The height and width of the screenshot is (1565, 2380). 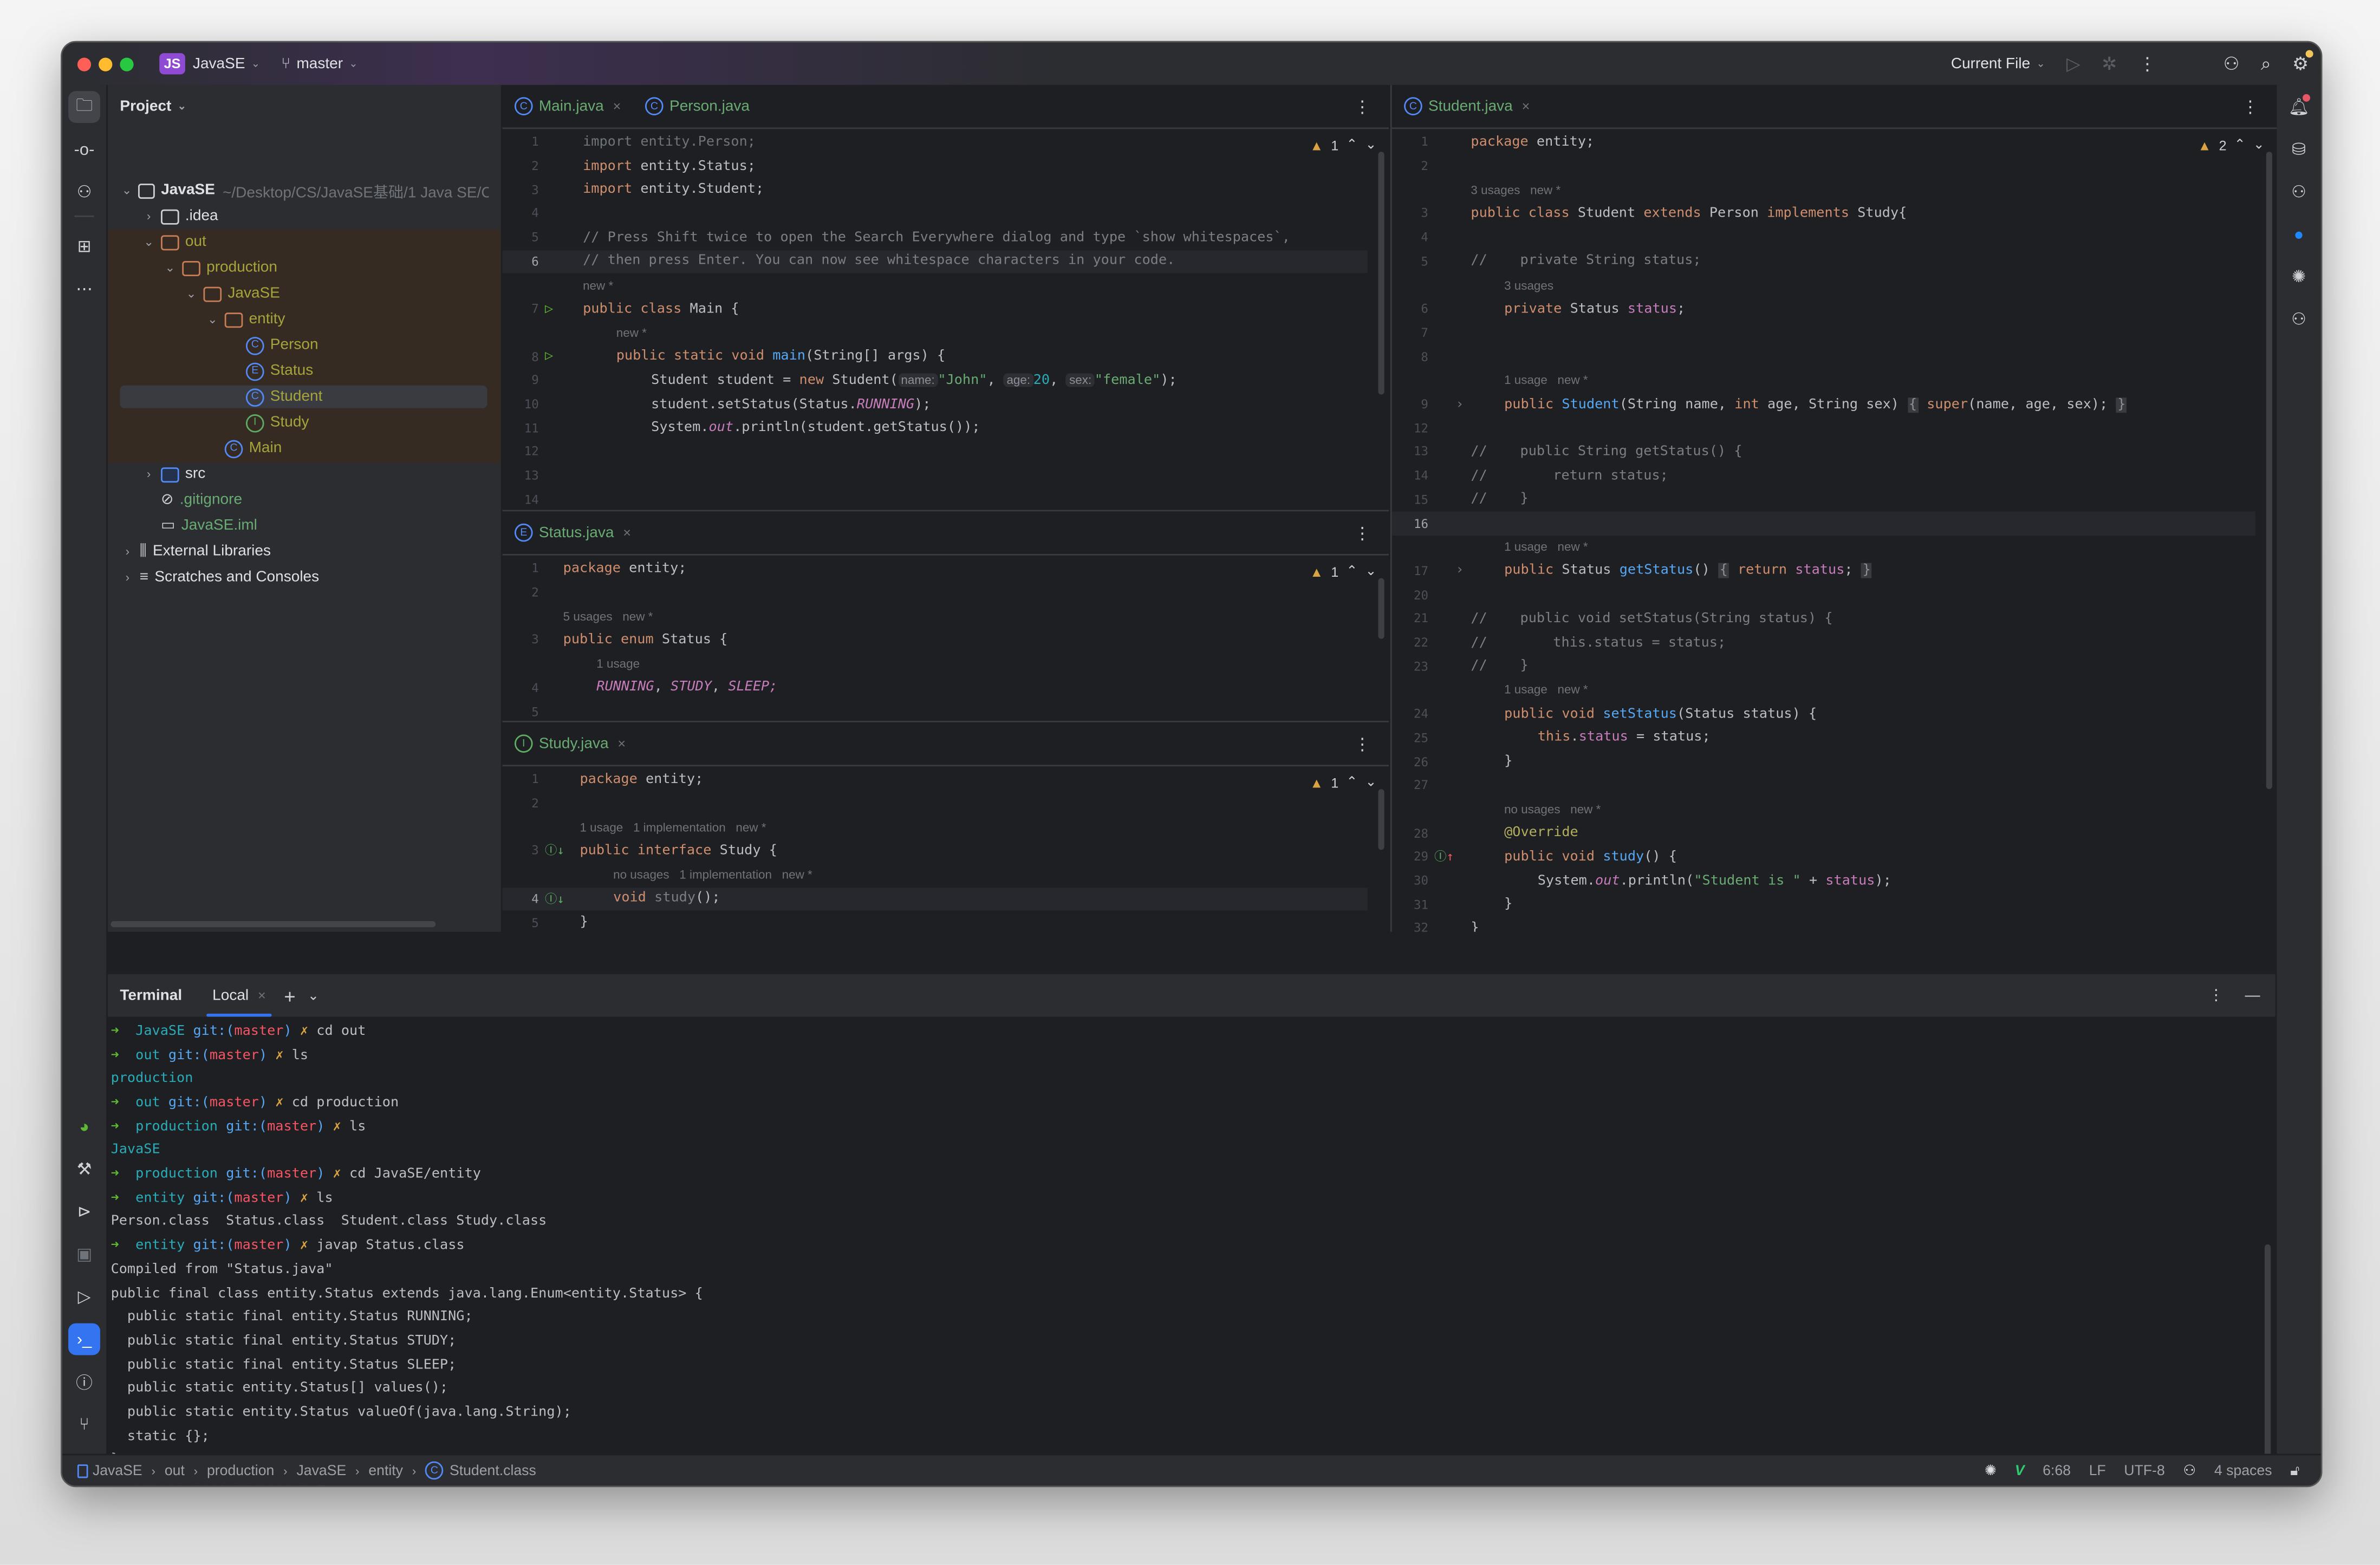 I want to click on tab-study-java: I Study.java ×, so click(x=570, y=743).